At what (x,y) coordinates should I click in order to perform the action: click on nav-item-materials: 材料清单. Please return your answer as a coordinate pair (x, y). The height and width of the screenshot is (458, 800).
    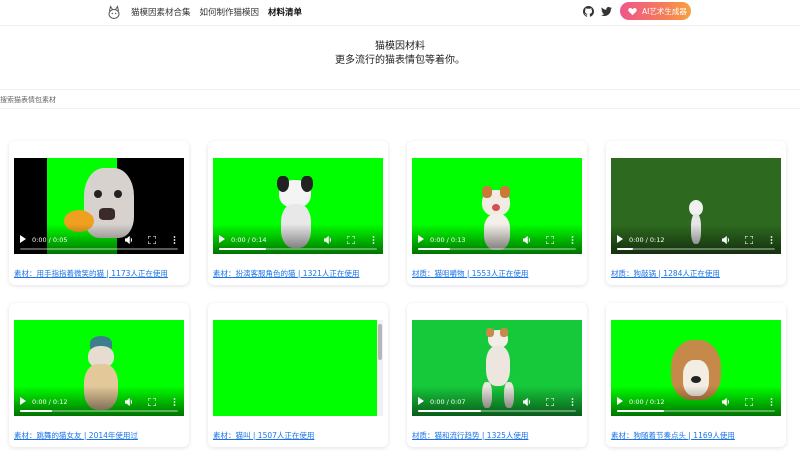
    Looking at the image, I should click on (285, 12).